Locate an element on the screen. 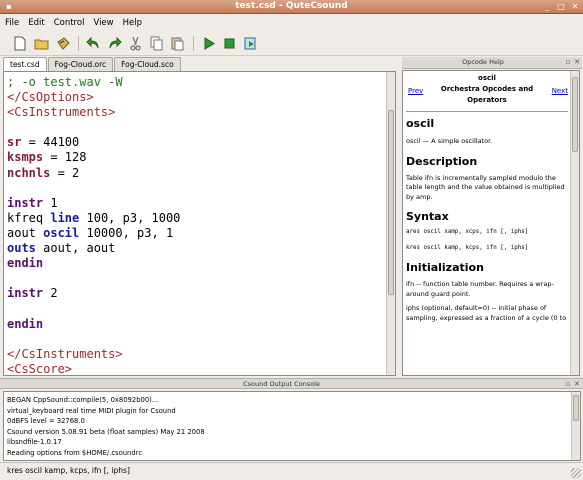 The image size is (583, 480). code-line: aout oscil 10000, p3, 1 is located at coordinates (93, 233).